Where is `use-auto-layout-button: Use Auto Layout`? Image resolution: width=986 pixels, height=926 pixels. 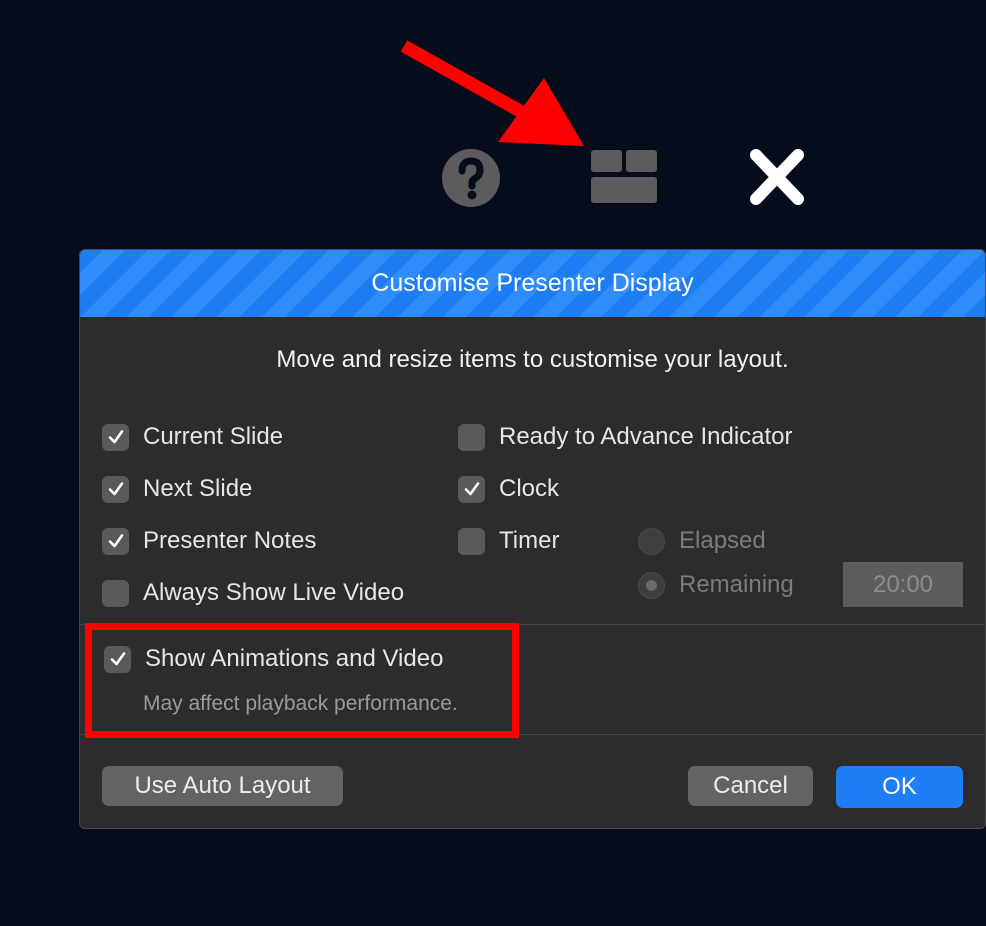
use-auto-layout-button: Use Auto Layout is located at coordinates (222, 786).